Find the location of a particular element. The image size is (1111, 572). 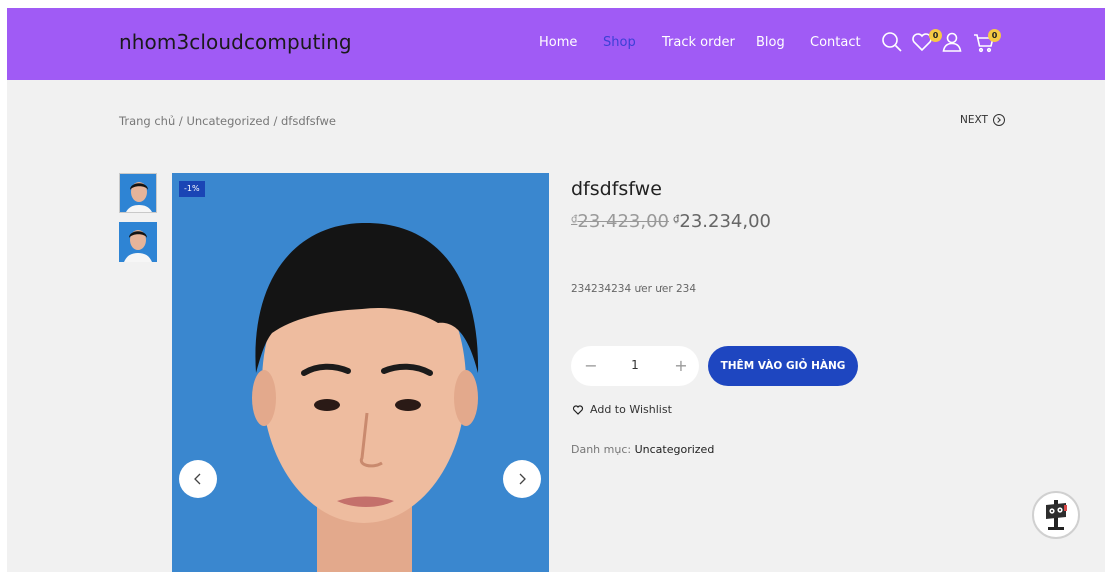

quantity-increase-button: + is located at coordinates (681, 366).